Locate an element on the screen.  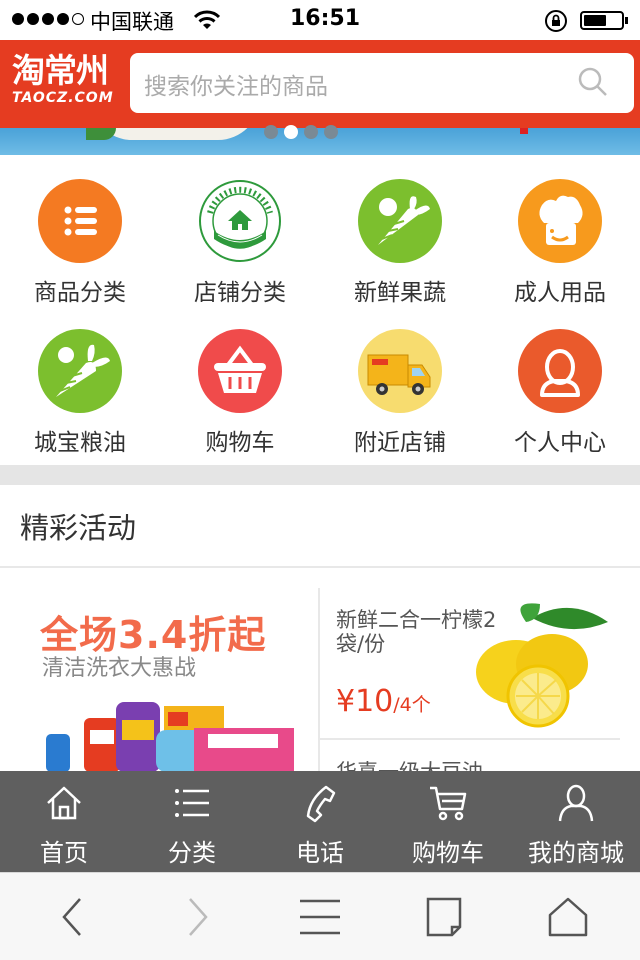
tab-home: 首页 is located at coordinates (64, 821).